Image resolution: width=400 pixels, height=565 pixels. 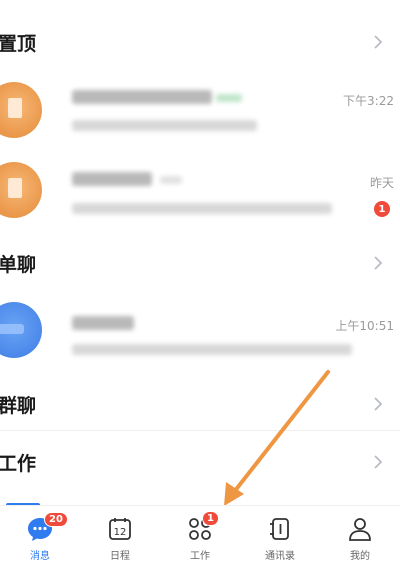 What do you see at coordinates (40, 556) in the screenshot?
I see `tab-label: 消息` at bounding box center [40, 556].